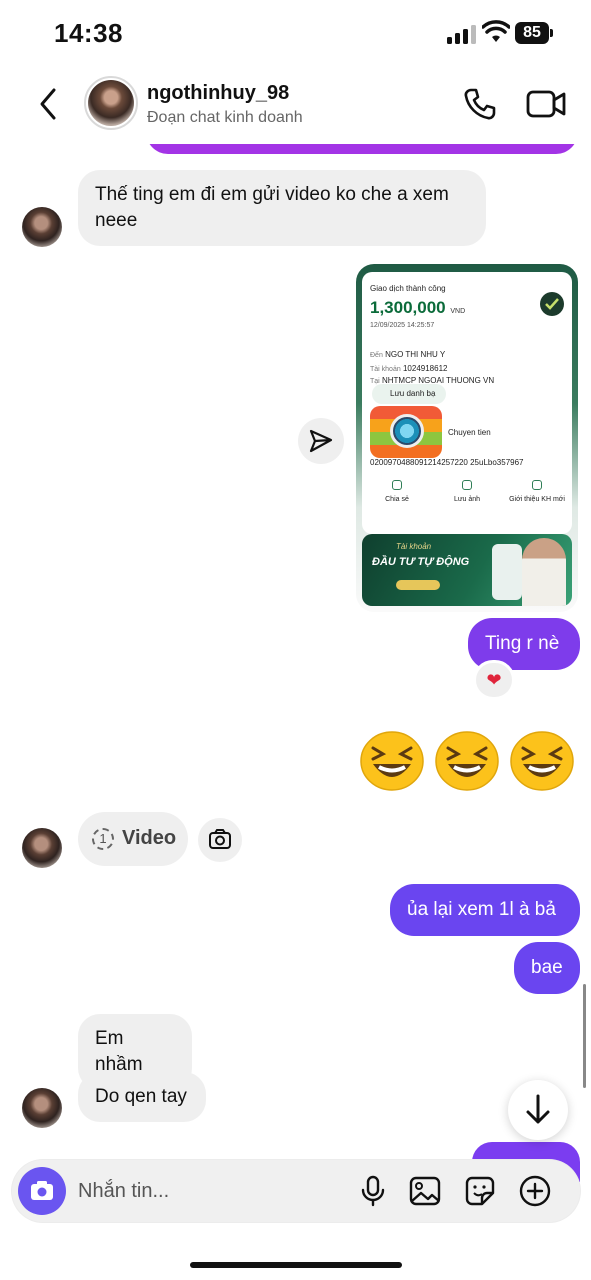 The width and height of the screenshot is (591, 1280). Describe the element at coordinates (480, 104) in the screenshot. I see `phone-icon` at that location.